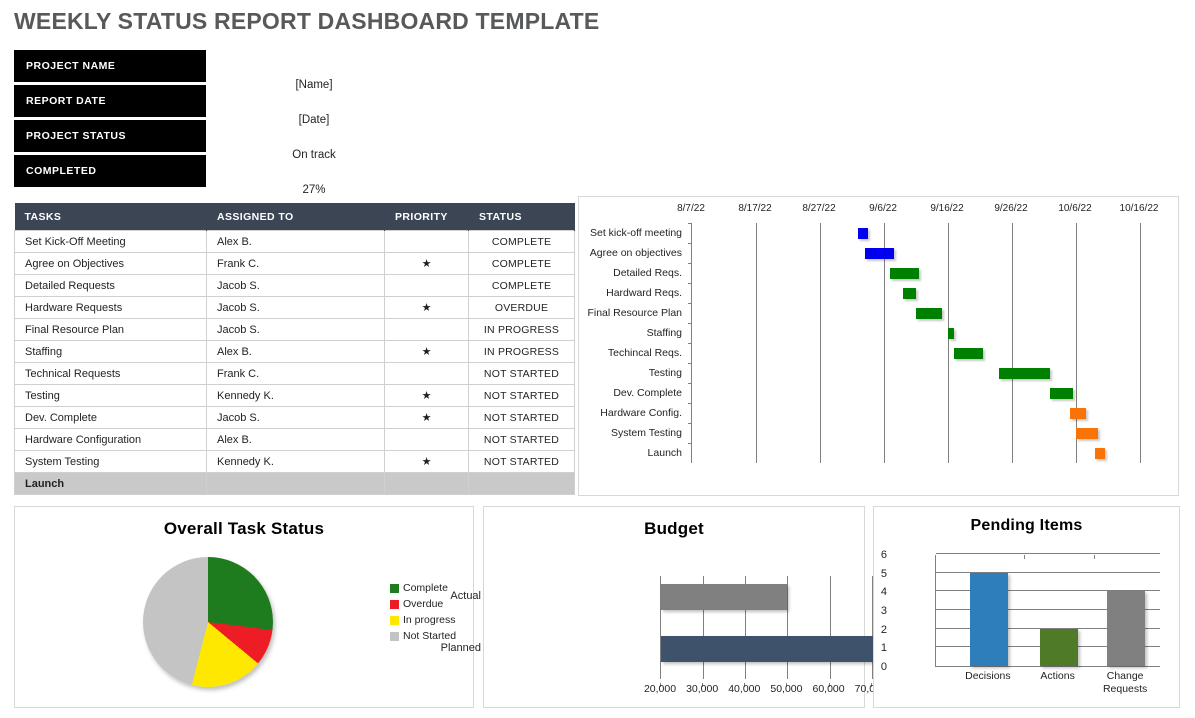 This screenshot has width=1195, height=718. What do you see at coordinates (294, 395) in the screenshot?
I see `table-row: Testing Kennedy K. ★ NOT STARTED` at bounding box center [294, 395].